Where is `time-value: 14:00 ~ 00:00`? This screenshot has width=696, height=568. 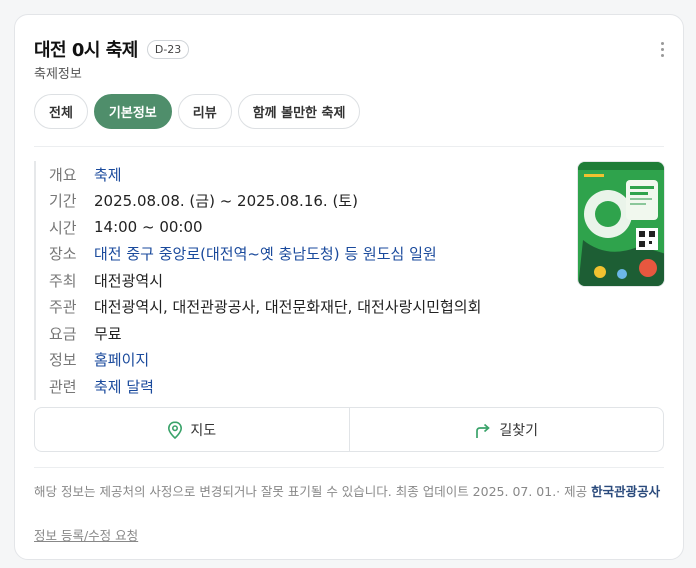
time-value: 14:00 ~ 00:00 is located at coordinates (148, 227).